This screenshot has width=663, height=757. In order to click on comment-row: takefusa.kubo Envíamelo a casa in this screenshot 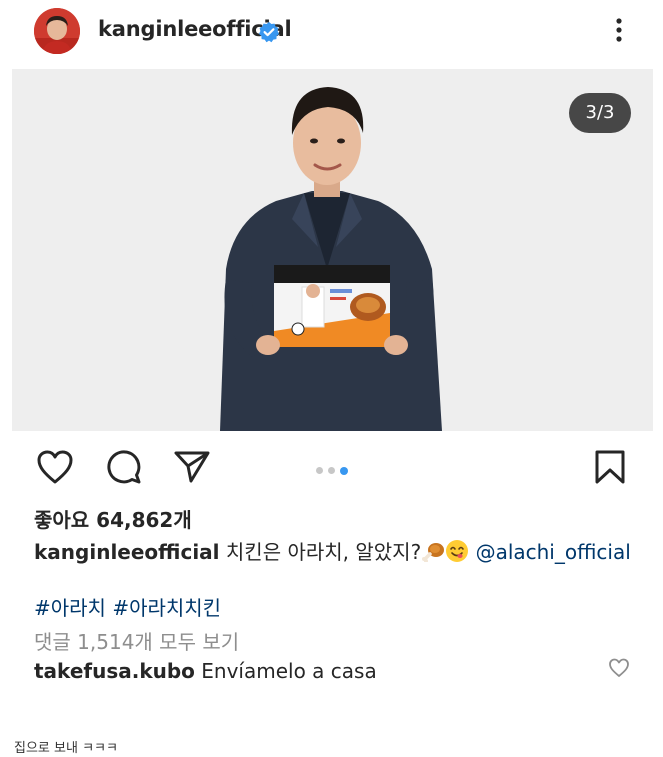, I will do `click(205, 671)`.